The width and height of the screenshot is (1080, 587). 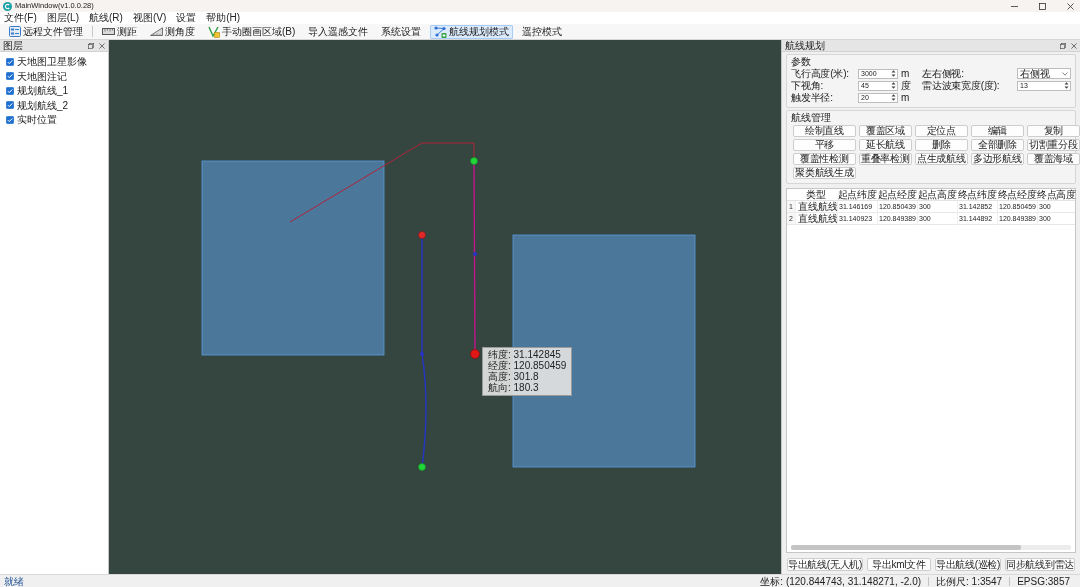 What do you see at coordinates (119, 31) in the screenshot?
I see `toolbar-button: 测距` at bounding box center [119, 31].